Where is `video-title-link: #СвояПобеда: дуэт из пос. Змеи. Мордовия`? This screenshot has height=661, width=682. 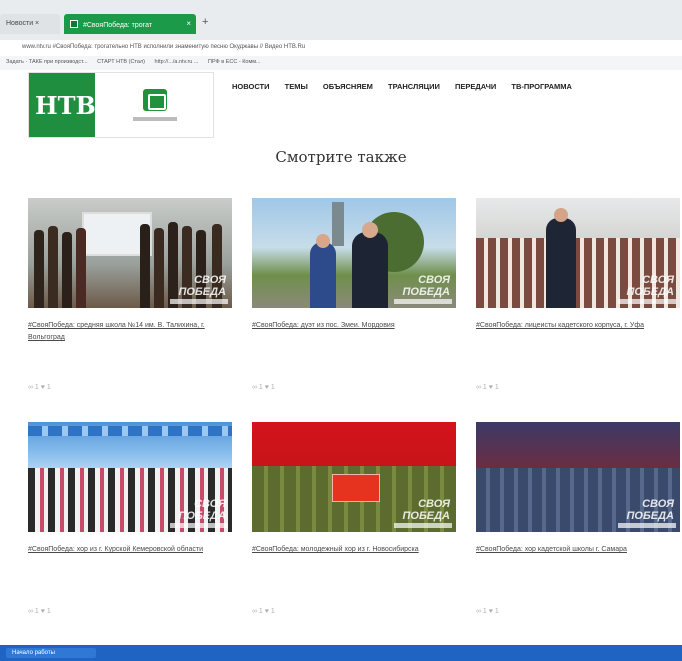 video-title-link: #СвояПобеда: дуэт из пос. Змеи. Мордовия is located at coordinates (354, 326).